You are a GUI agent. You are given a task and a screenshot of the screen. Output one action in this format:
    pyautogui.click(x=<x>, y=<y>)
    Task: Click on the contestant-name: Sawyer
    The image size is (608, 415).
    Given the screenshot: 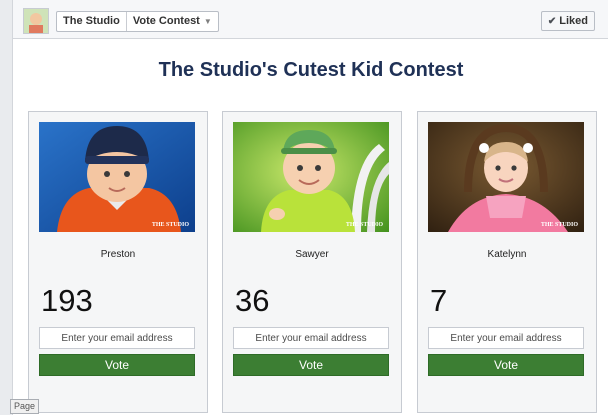 What is the action you would take?
    pyautogui.click(x=312, y=254)
    